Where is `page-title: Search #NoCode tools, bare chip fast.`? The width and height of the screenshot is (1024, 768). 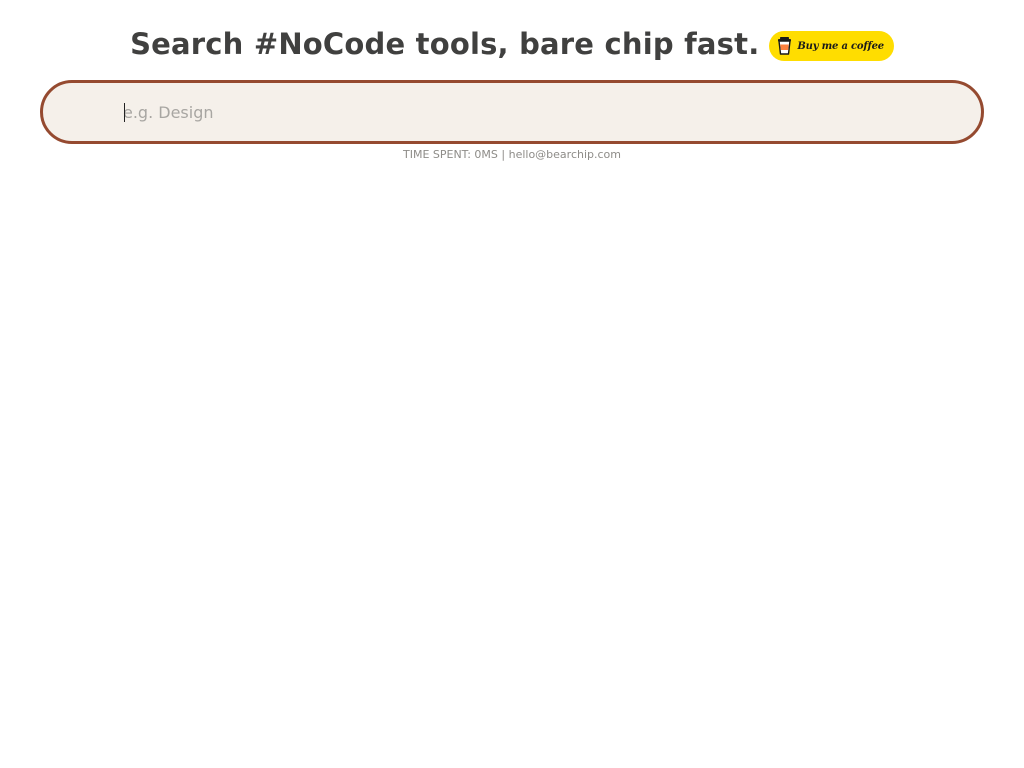 page-title: Search #NoCode tools, bare chip fast. is located at coordinates (445, 44).